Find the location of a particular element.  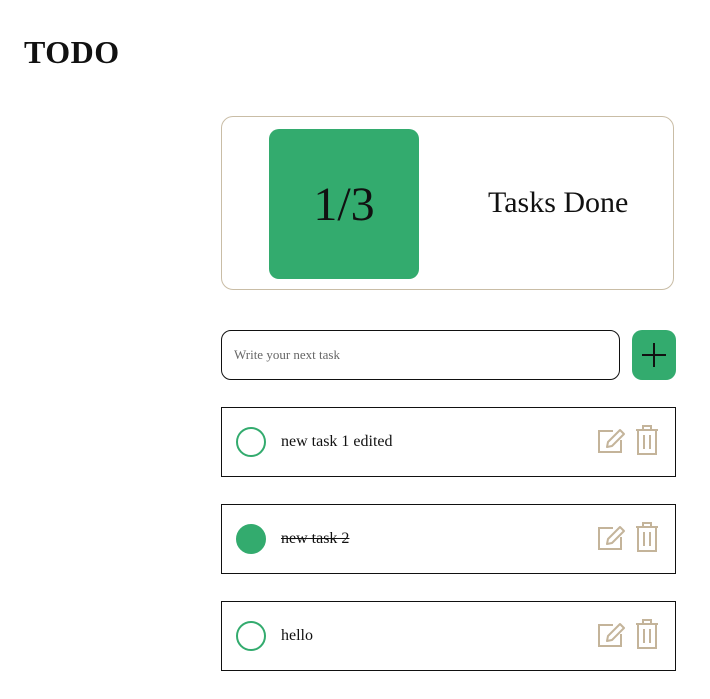

plus-icon is located at coordinates (654, 355).